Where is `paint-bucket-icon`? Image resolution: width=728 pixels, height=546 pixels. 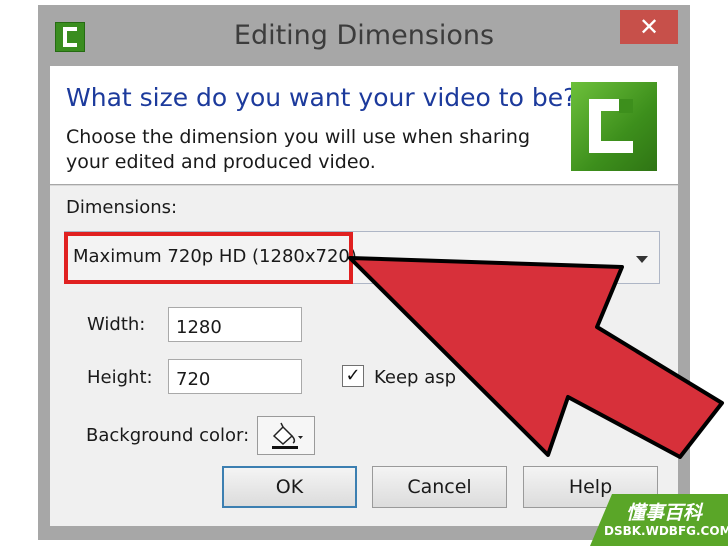
paint-bucket-icon is located at coordinates (287, 435).